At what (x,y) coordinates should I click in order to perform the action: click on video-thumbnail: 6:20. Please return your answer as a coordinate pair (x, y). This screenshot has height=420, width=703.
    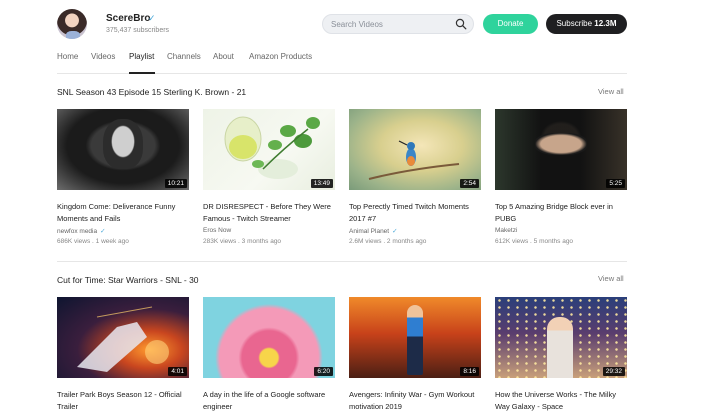
    Looking at the image, I should click on (269, 337).